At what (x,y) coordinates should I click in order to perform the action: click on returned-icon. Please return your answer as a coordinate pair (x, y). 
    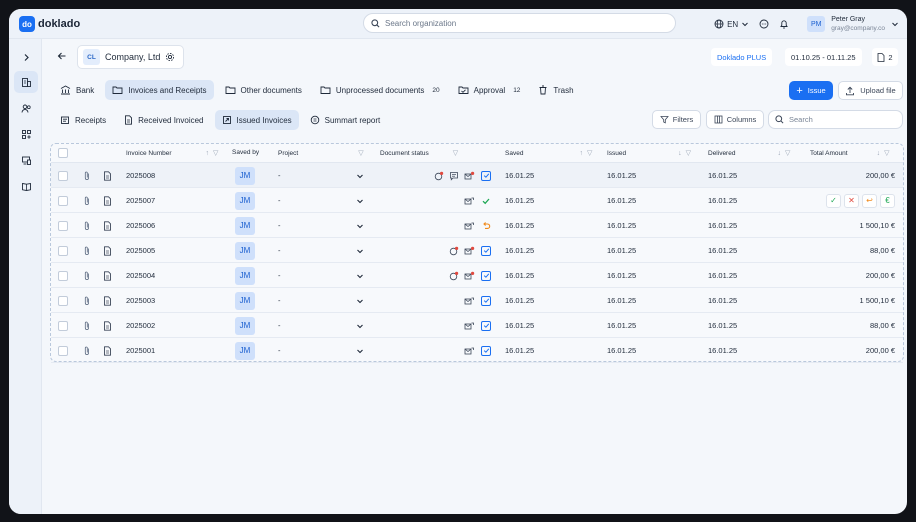
    Looking at the image, I should click on (486, 226).